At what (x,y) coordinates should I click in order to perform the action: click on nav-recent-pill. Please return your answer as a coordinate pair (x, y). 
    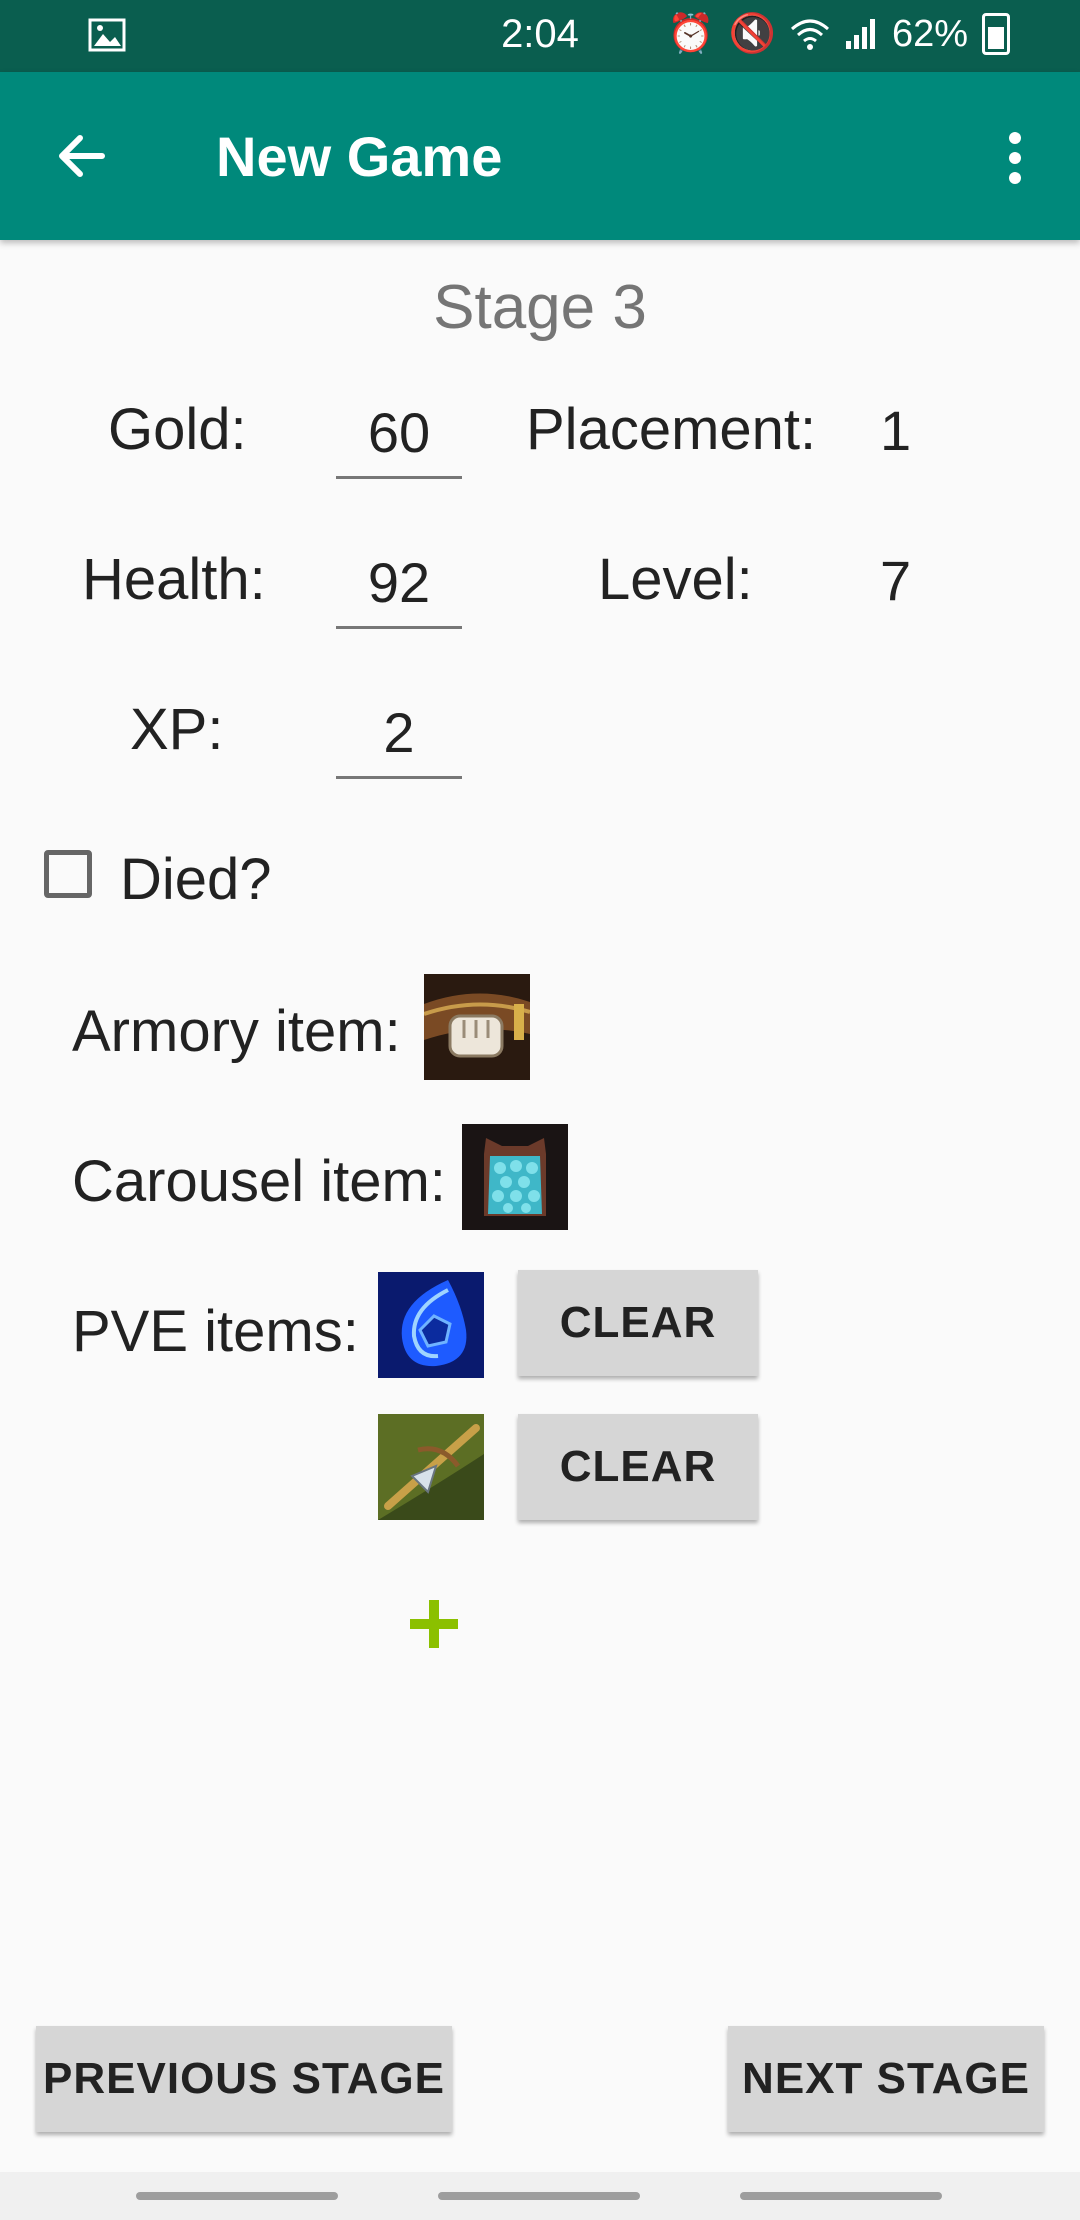
    Looking at the image, I should click on (237, 2196).